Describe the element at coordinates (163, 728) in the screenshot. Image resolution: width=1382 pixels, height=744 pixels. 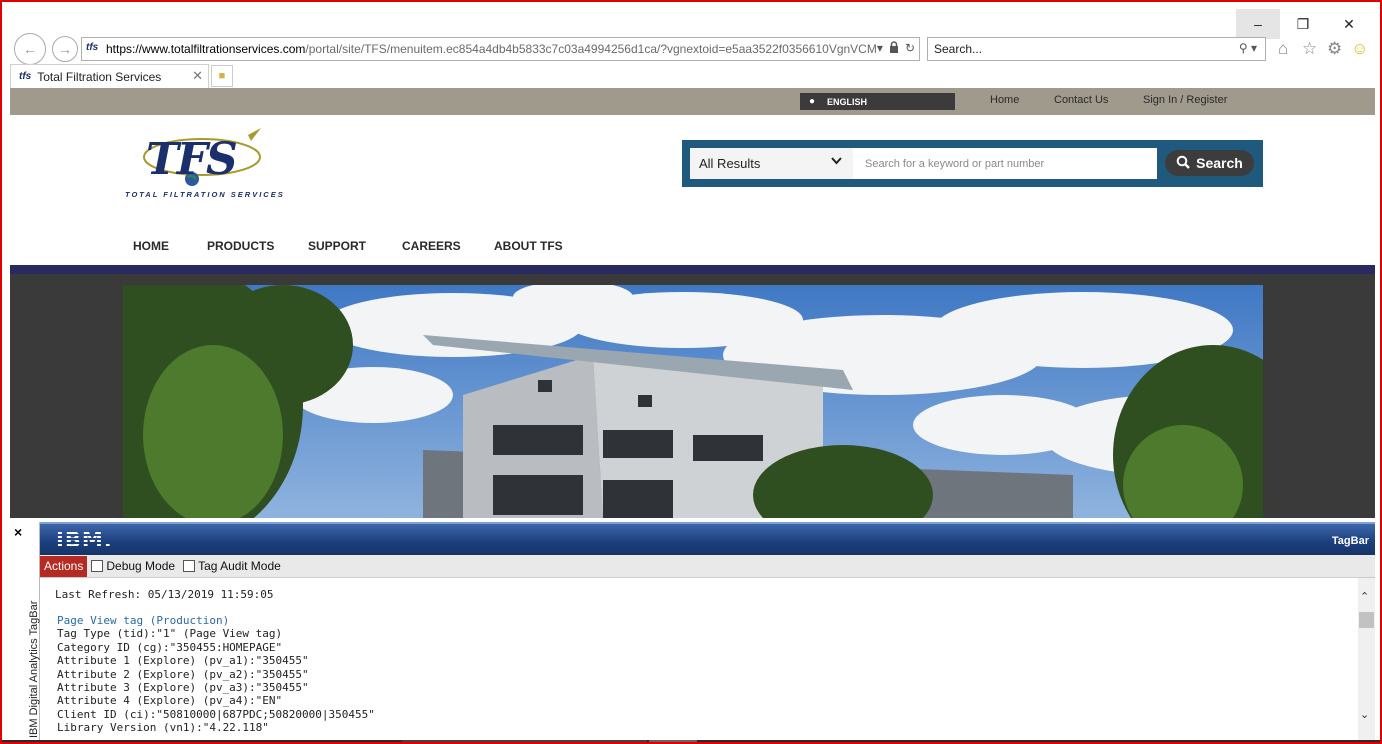
I see `tag-line: Library Version (vn1):"4.22.118"` at that location.